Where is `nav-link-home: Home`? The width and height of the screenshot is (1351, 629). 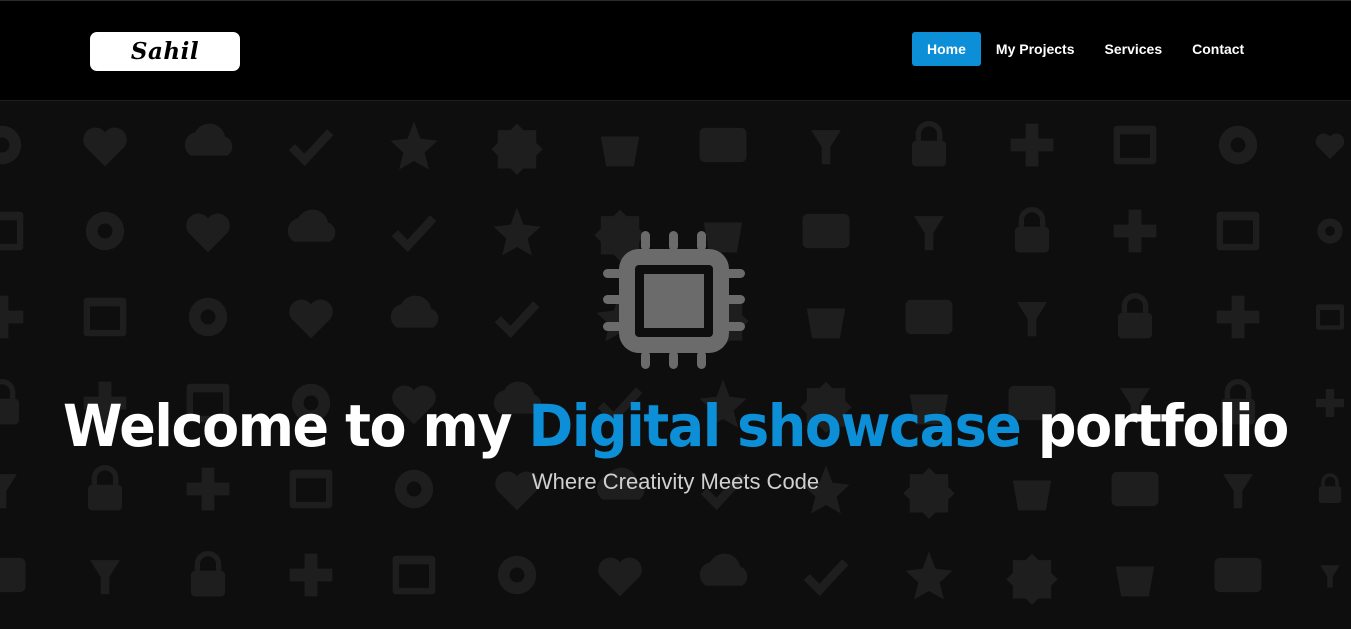
nav-link-home: Home is located at coordinates (946, 49).